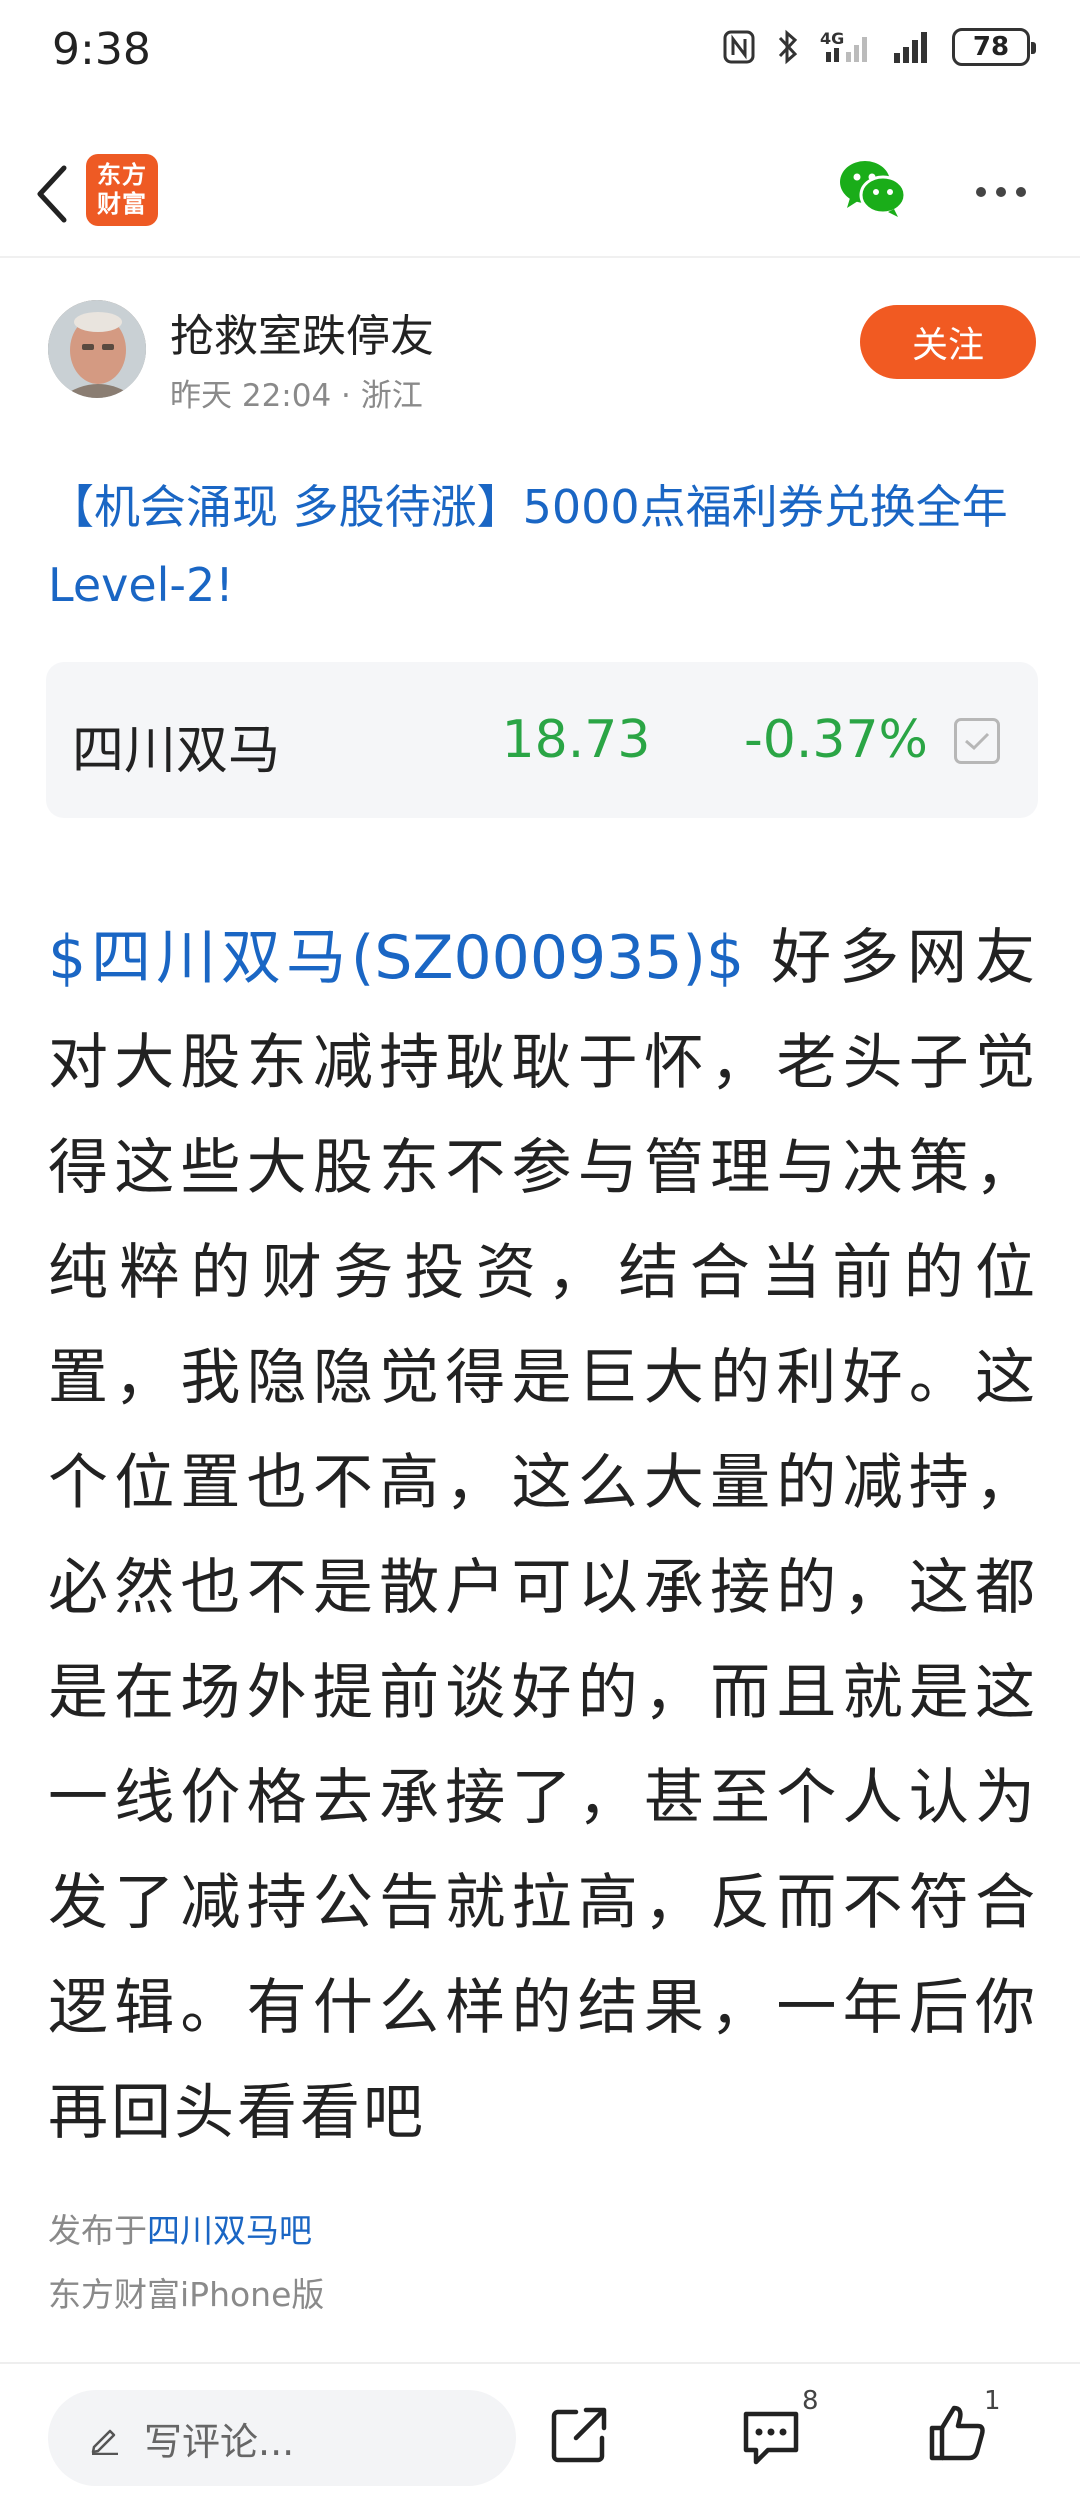  I want to click on client-info: 东方财富iPhone版, so click(186, 2294).